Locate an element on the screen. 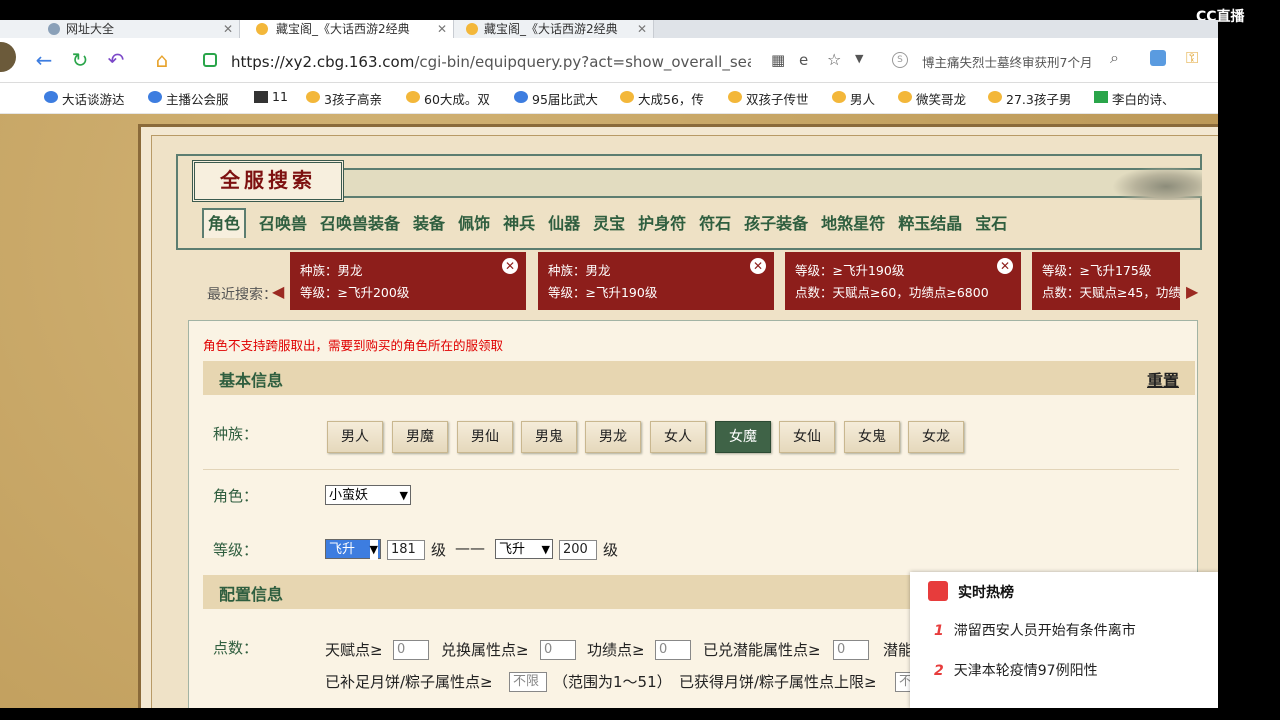  bookmark-item: 大话谈游达 is located at coordinates (84, 98).